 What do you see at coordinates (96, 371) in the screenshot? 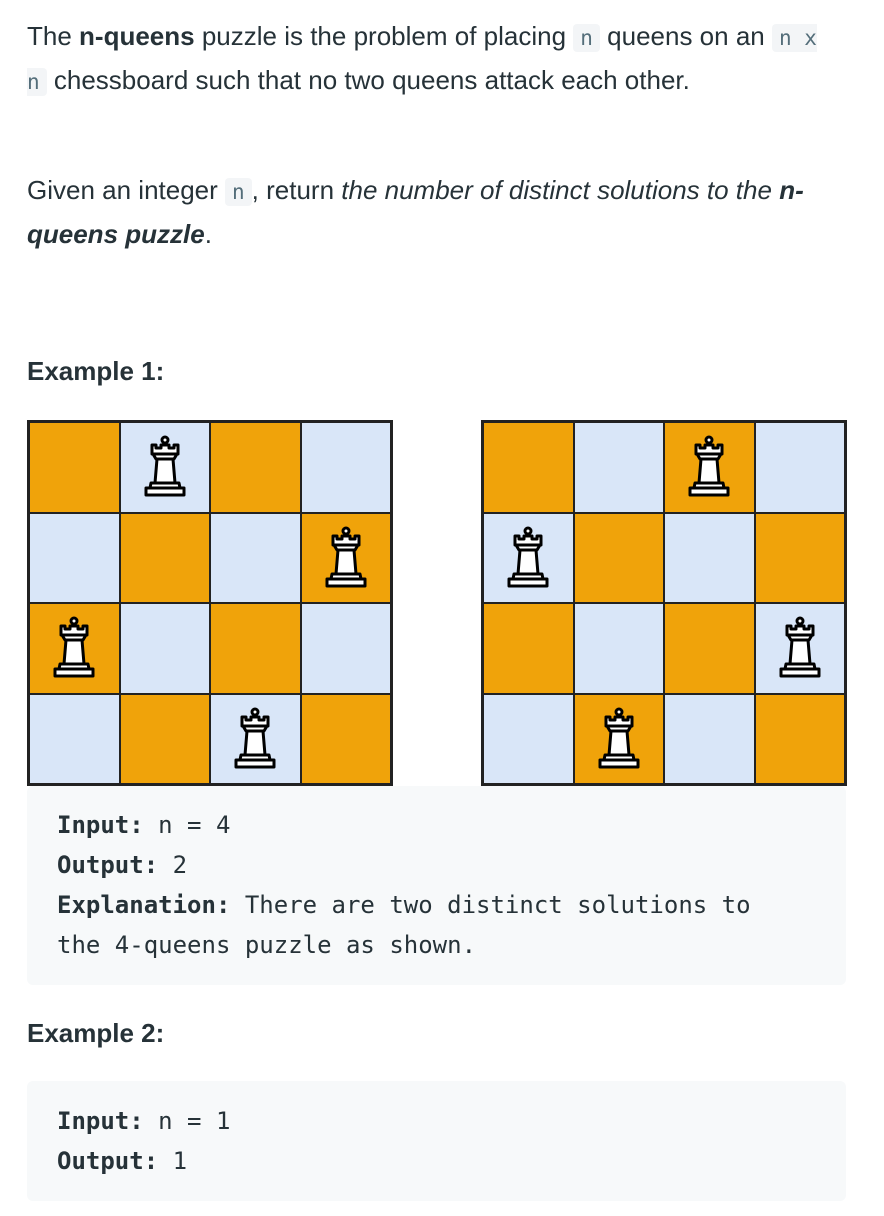
I see `example-1-heading: Example 1:` at bounding box center [96, 371].